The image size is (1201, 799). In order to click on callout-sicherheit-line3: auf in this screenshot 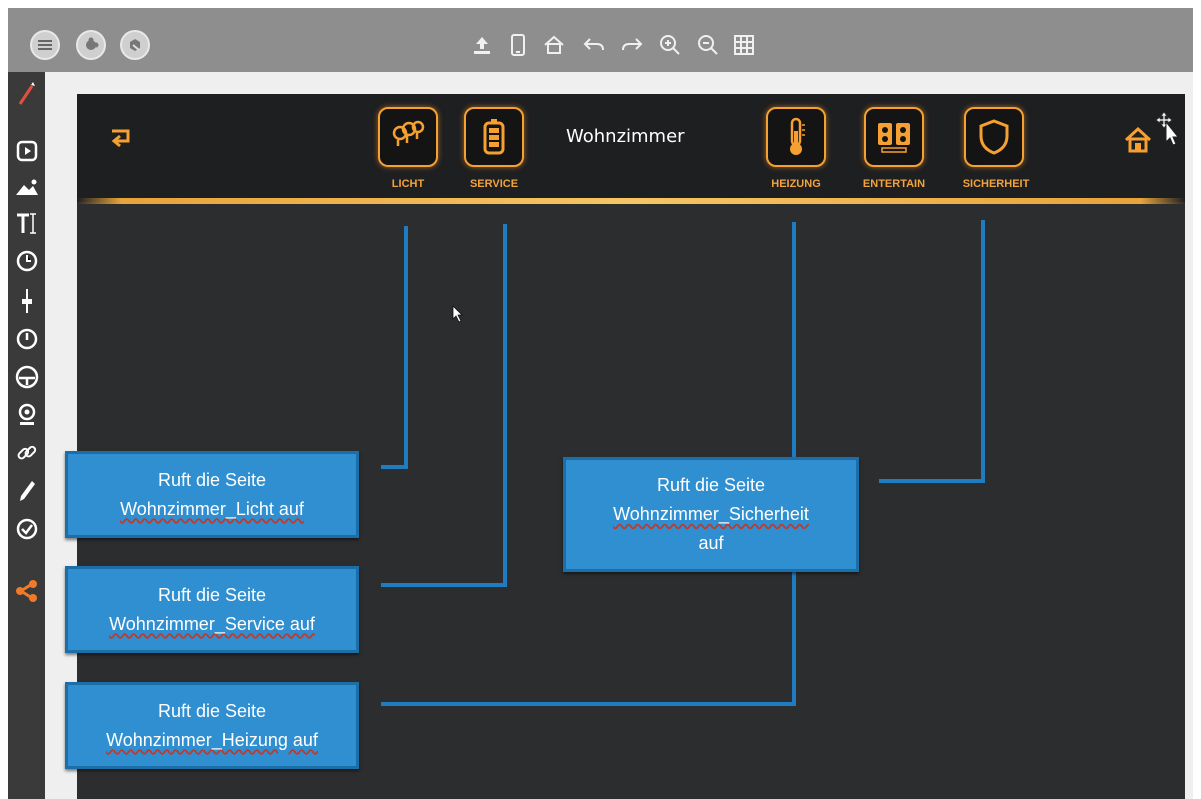, I will do `click(711, 543)`.